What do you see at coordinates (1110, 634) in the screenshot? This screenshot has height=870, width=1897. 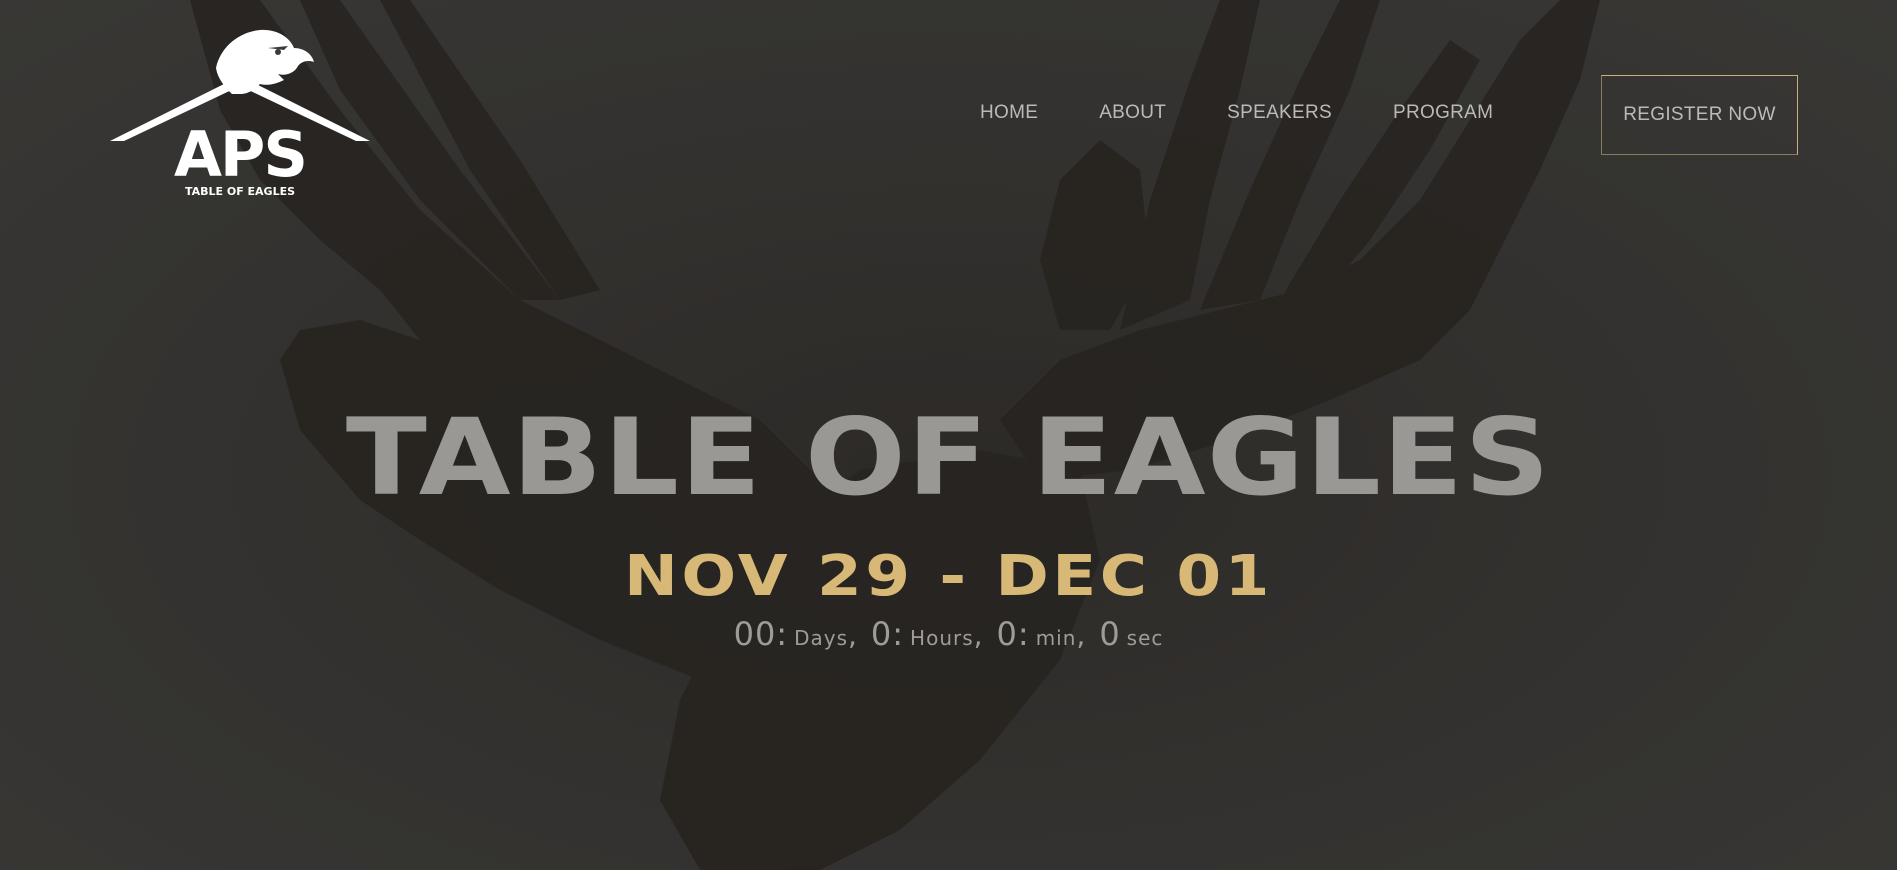 I see `countdown-sec-value: 0` at bounding box center [1110, 634].